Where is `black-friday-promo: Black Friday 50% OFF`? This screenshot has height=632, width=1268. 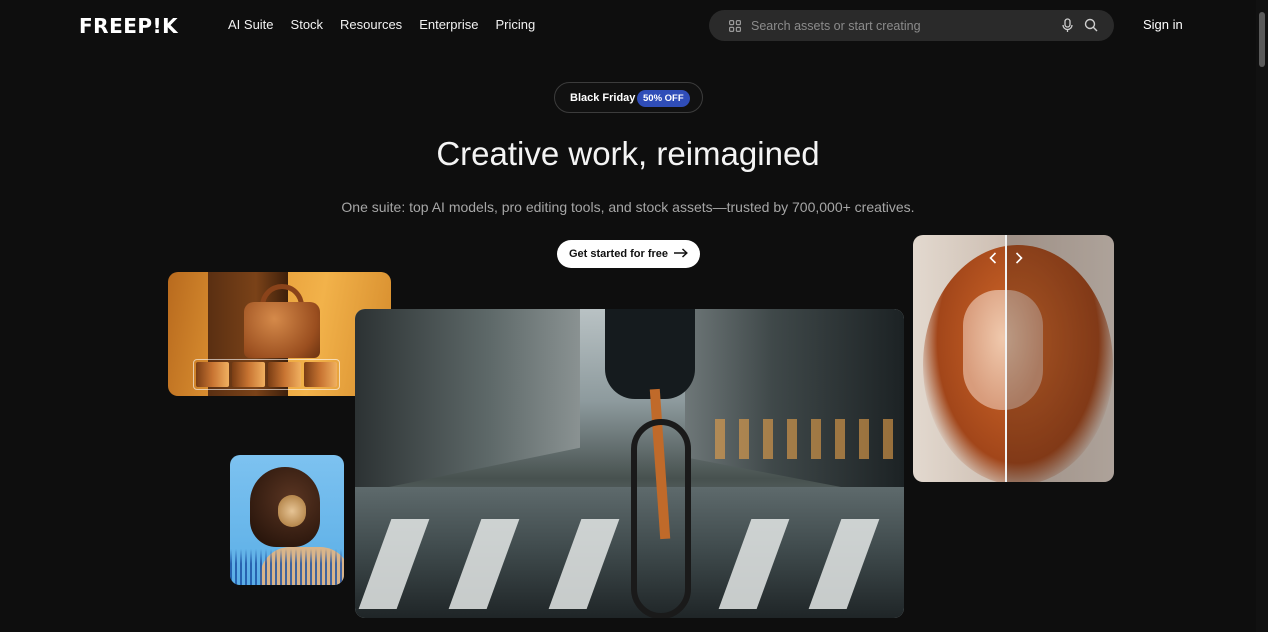
black-friday-promo: Black Friday 50% OFF is located at coordinates (628, 97).